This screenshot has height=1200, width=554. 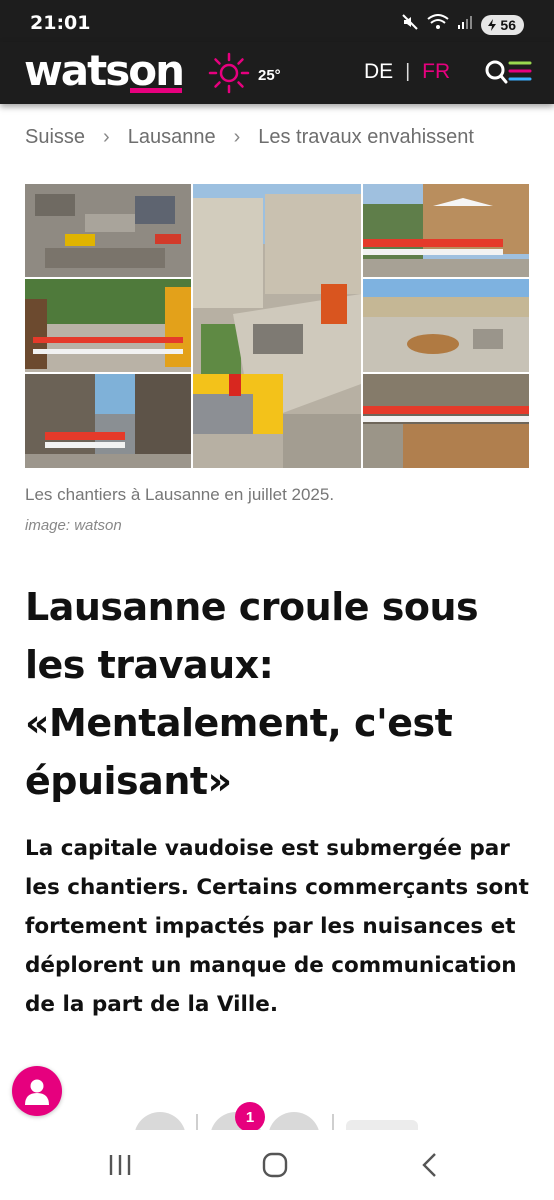 What do you see at coordinates (250, 1117) in the screenshot?
I see `reaction-count-badge: 1` at bounding box center [250, 1117].